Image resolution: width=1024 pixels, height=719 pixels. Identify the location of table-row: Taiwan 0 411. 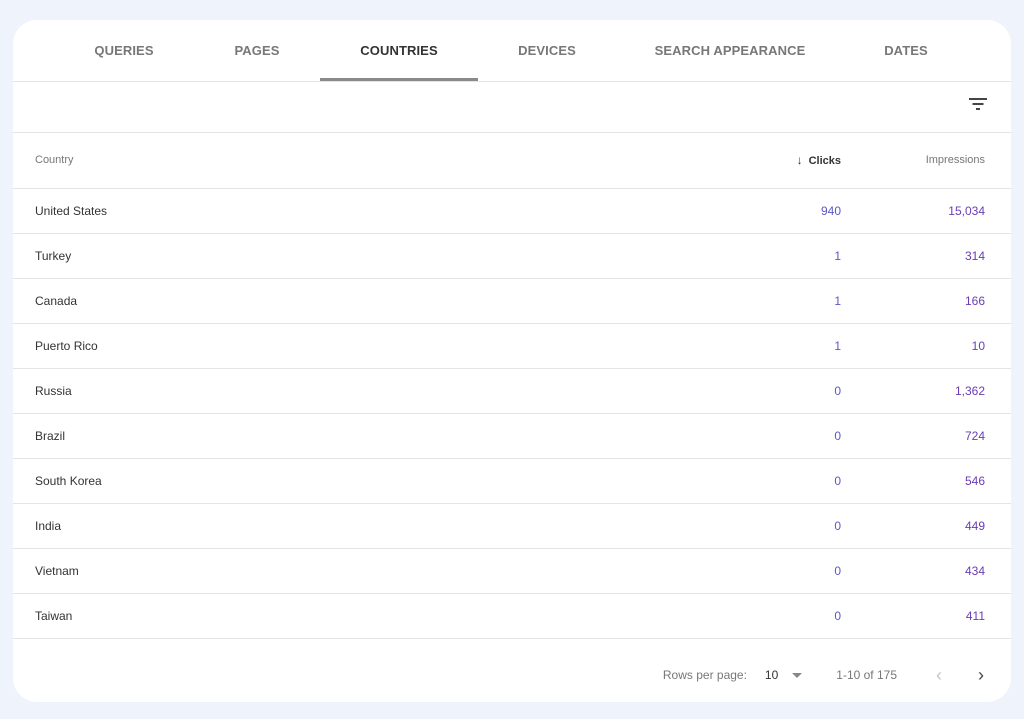
(512, 615).